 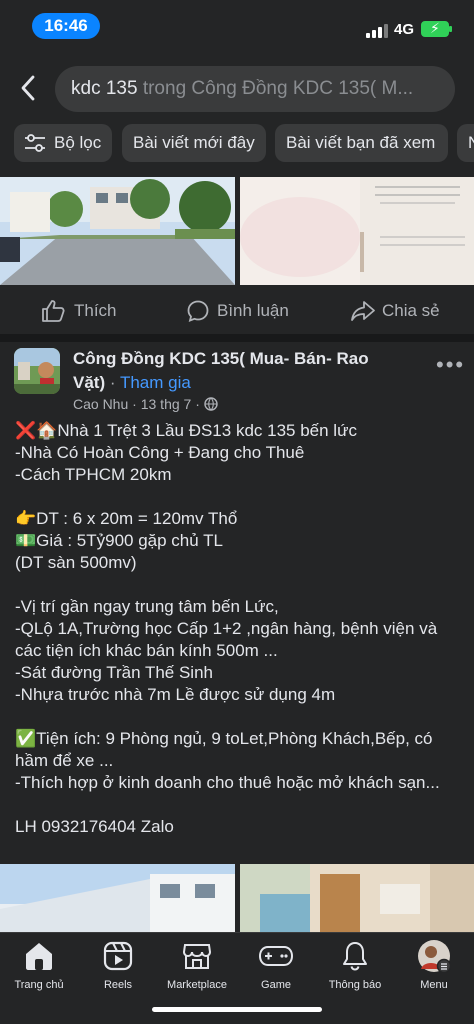 What do you see at coordinates (197, 985) in the screenshot?
I see `nav-label: Marketplace` at bounding box center [197, 985].